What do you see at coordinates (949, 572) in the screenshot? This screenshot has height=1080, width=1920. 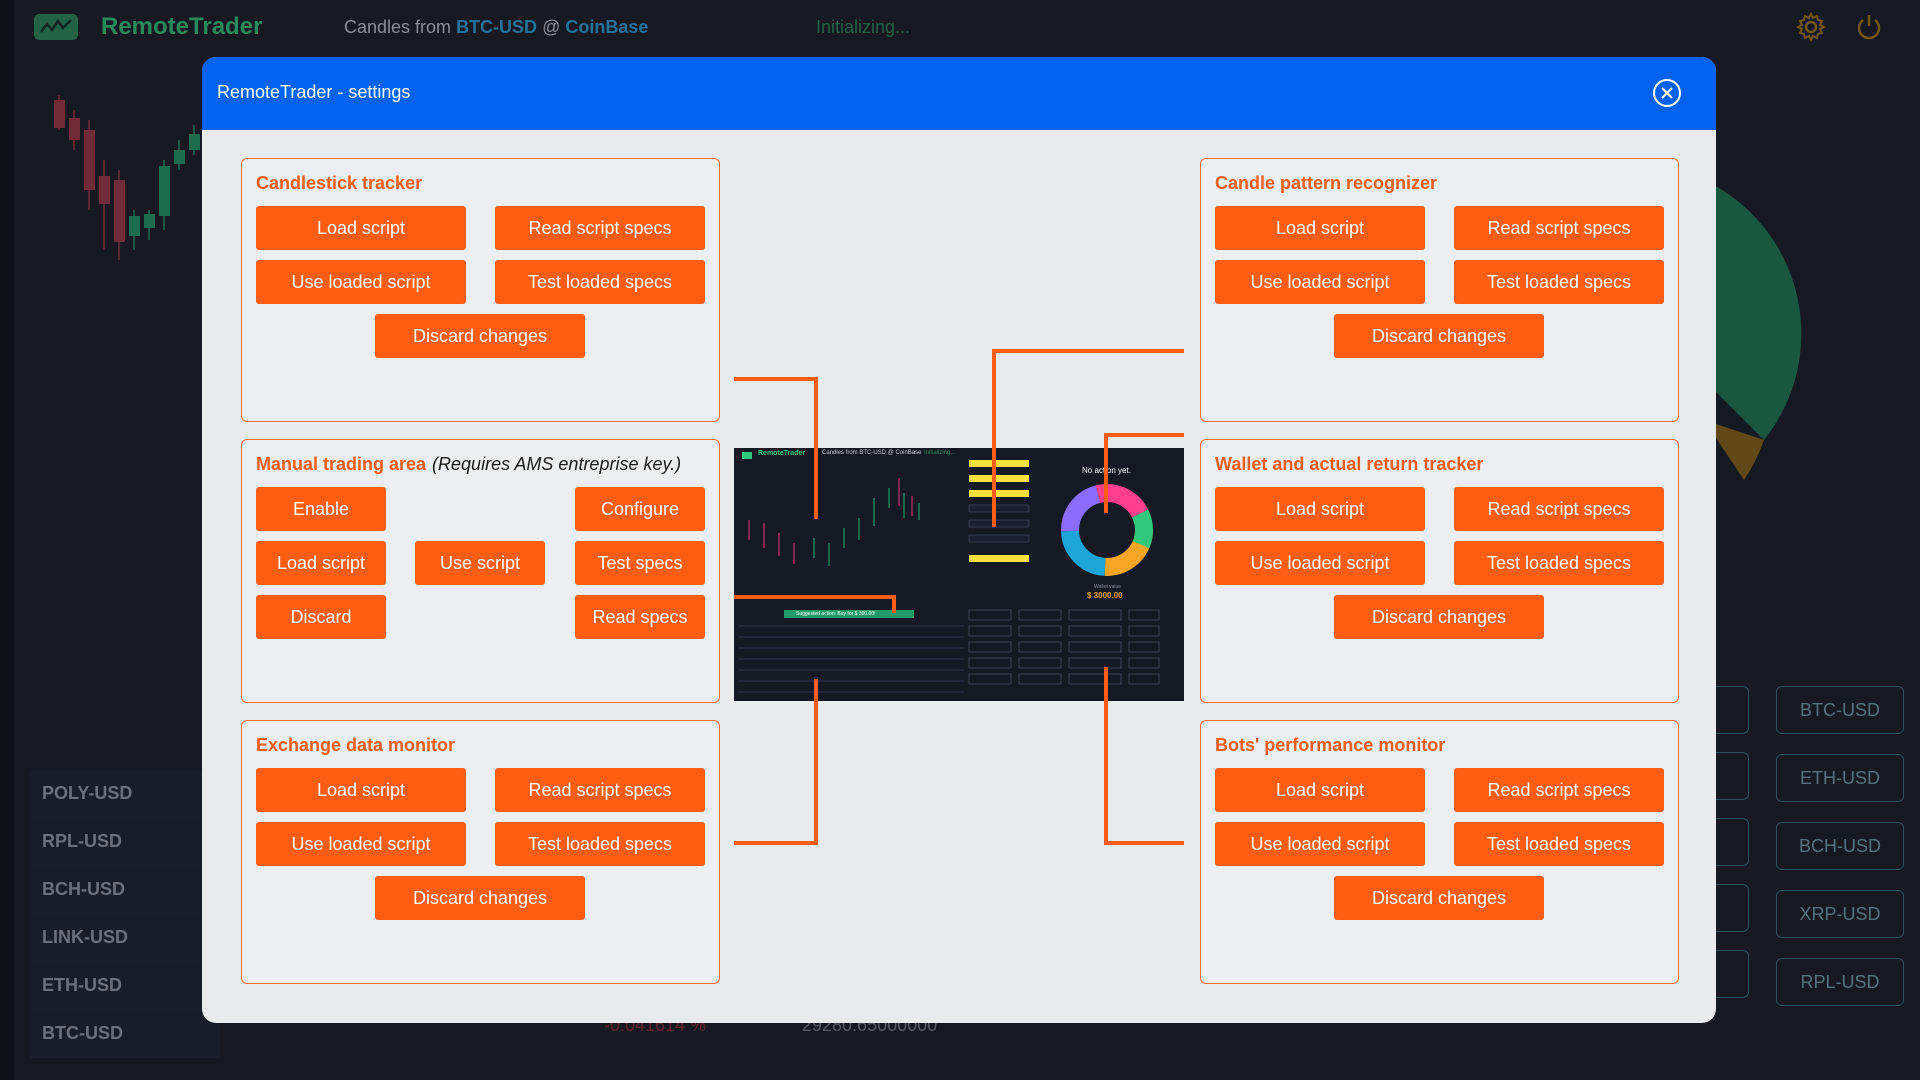 I see `preview-graphic` at bounding box center [949, 572].